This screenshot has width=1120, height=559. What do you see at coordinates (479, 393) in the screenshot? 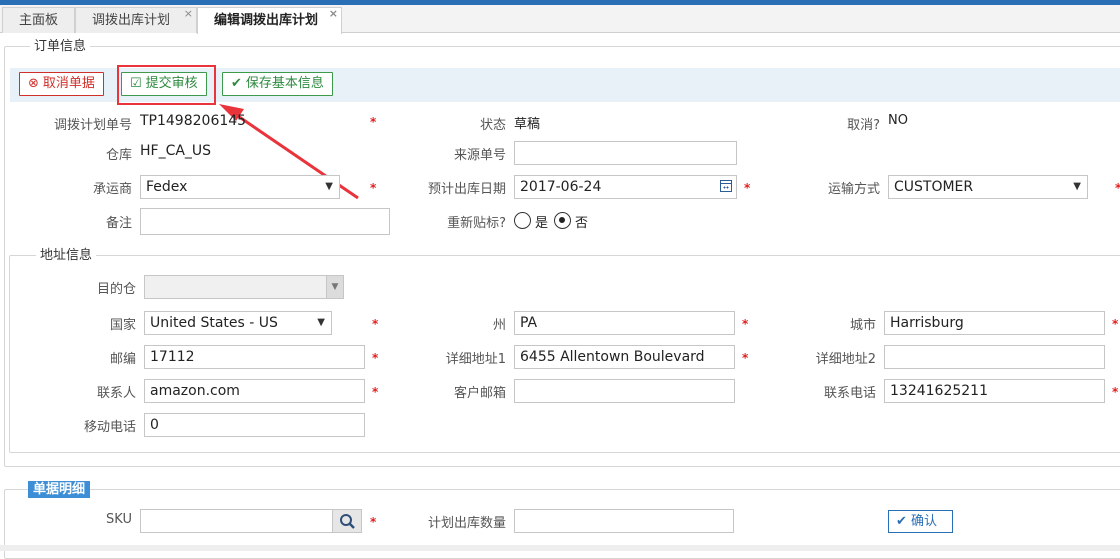
I see `email-label: 客户邮箱` at bounding box center [479, 393].